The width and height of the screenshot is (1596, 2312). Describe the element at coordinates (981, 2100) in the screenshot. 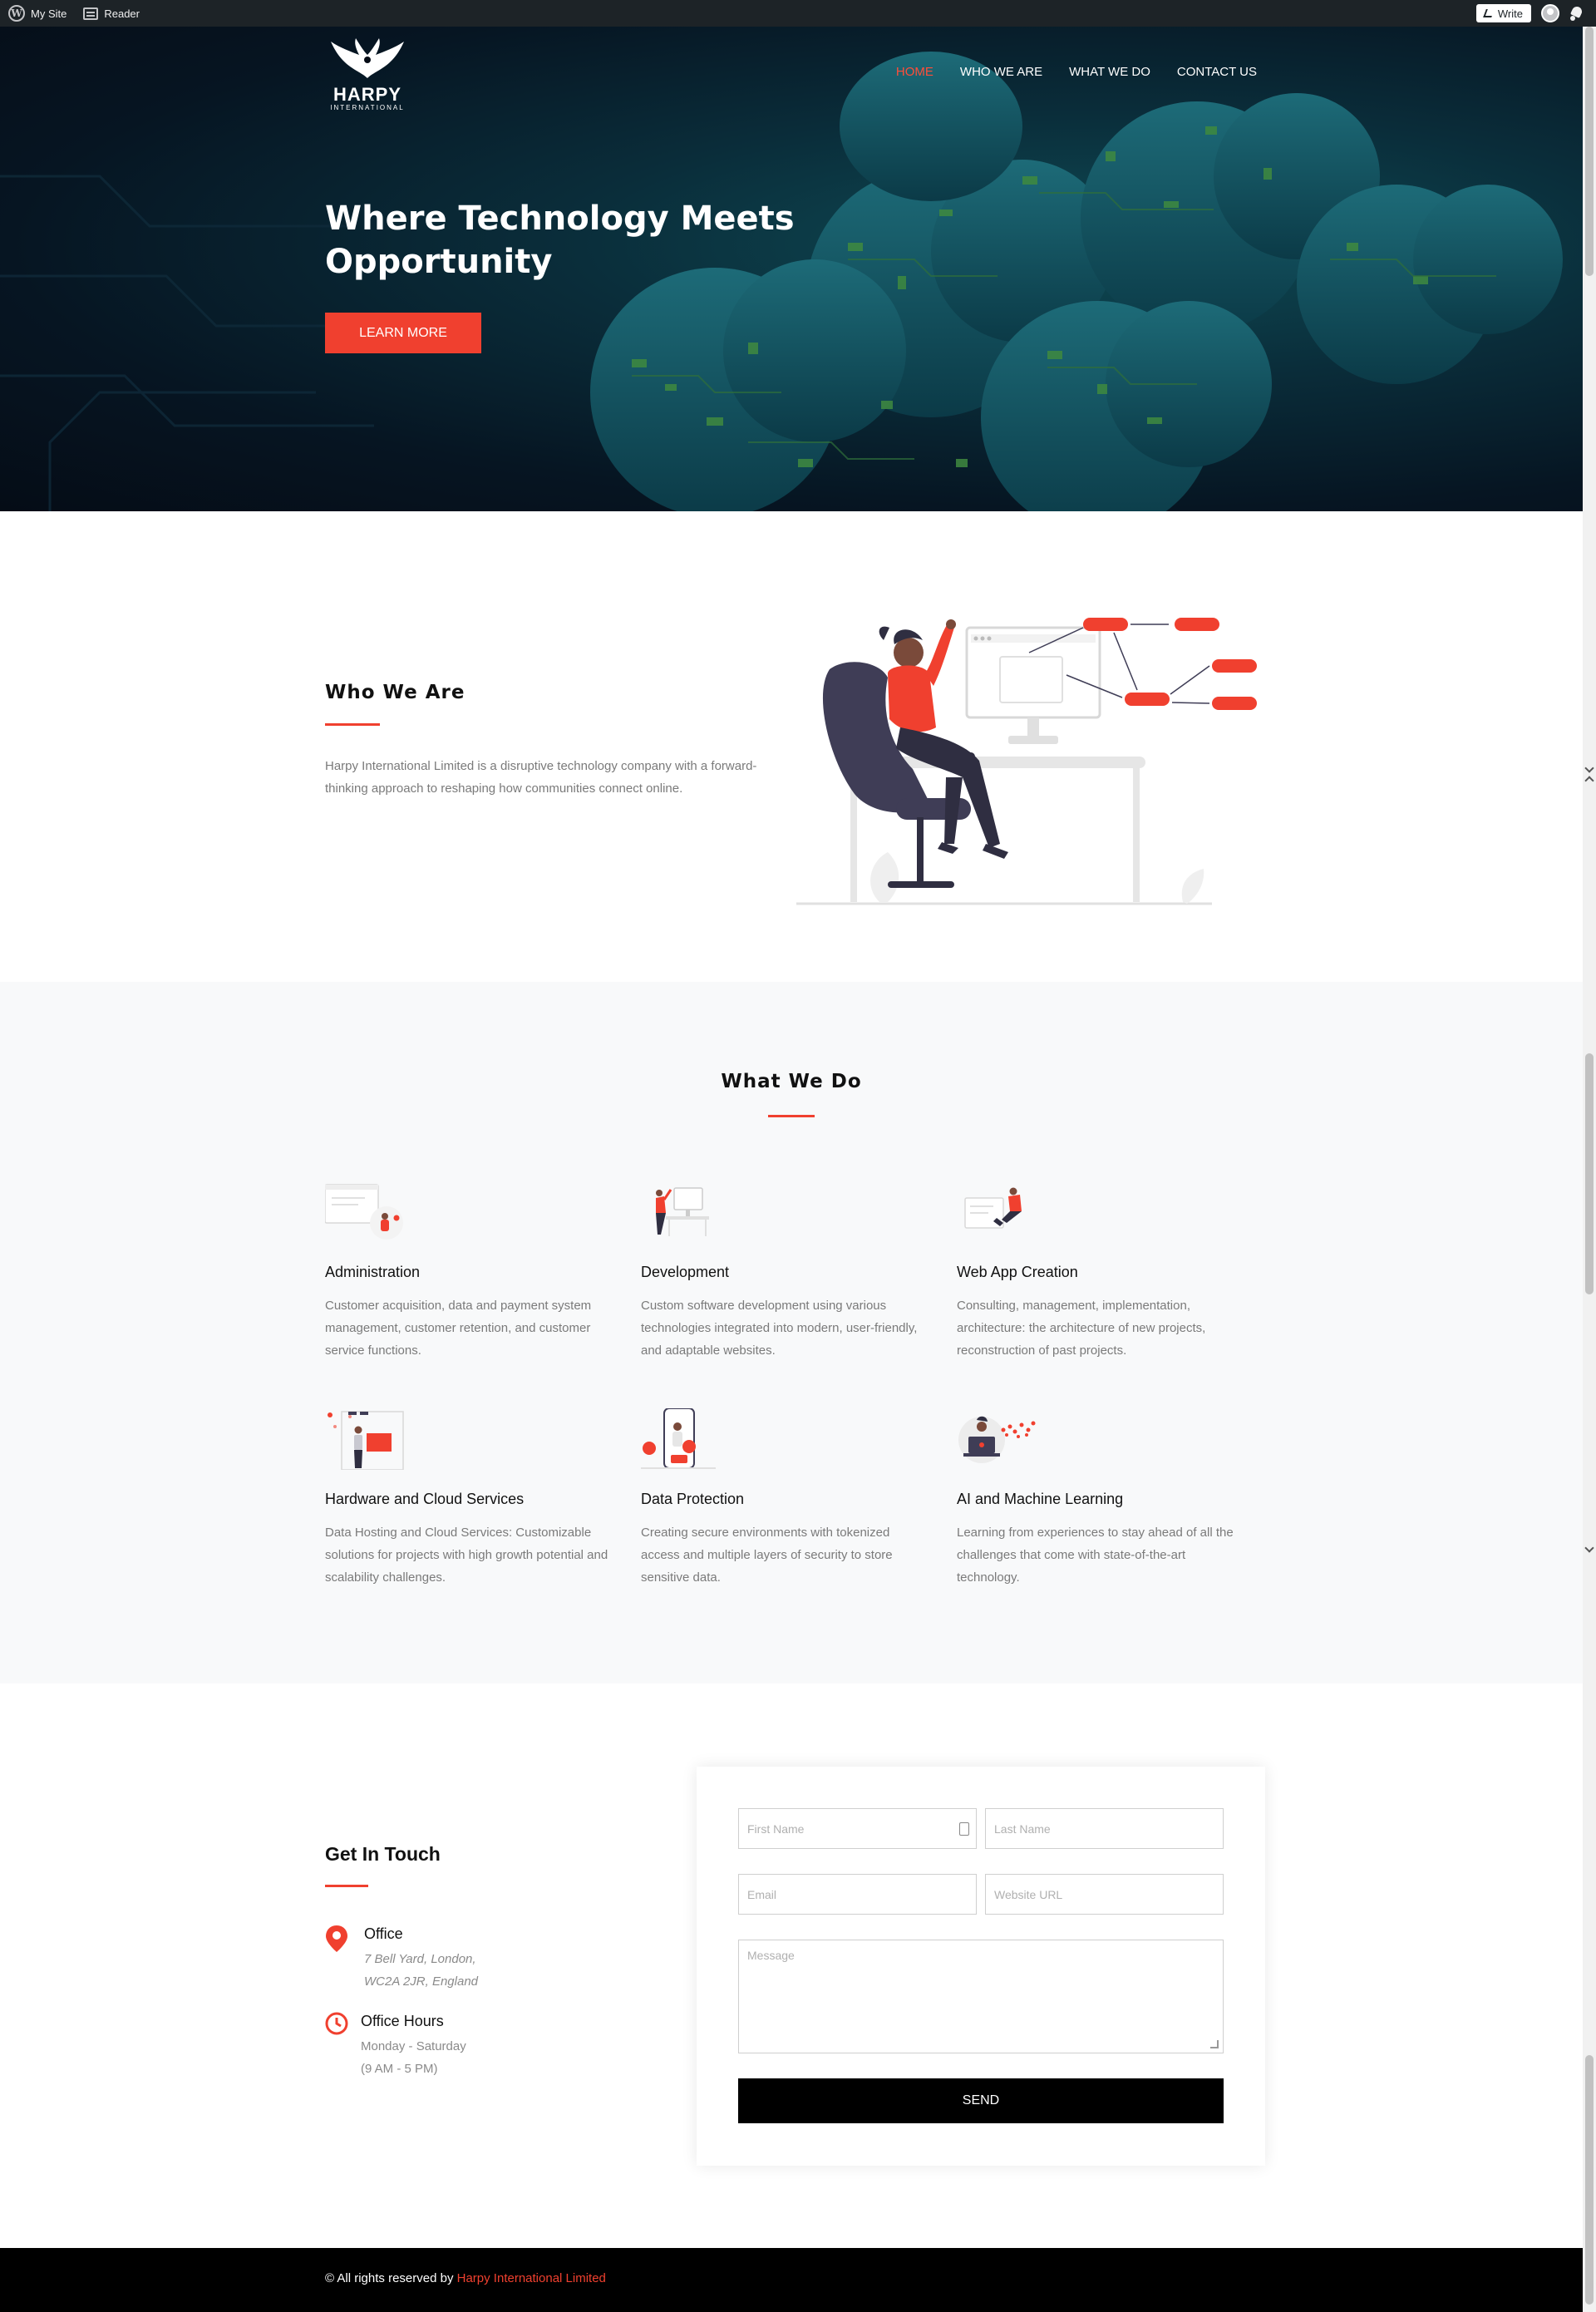

I see `send-button: SEND` at that location.